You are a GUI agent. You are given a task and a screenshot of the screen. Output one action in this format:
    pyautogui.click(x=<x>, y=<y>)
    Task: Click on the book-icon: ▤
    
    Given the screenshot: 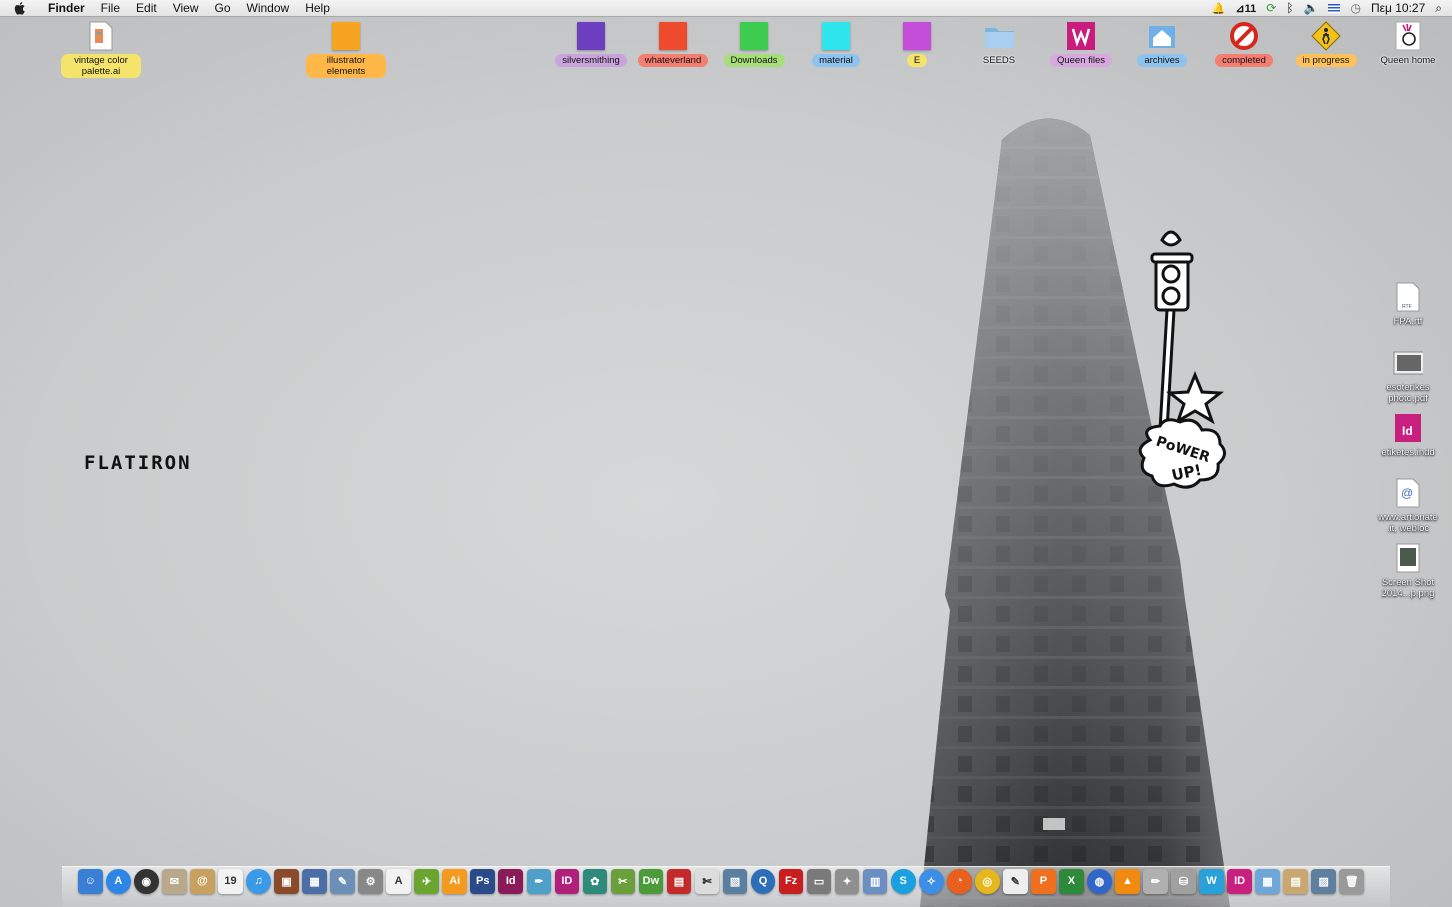 What is the action you would take?
    pyautogui.click(x=679, y=881)
    